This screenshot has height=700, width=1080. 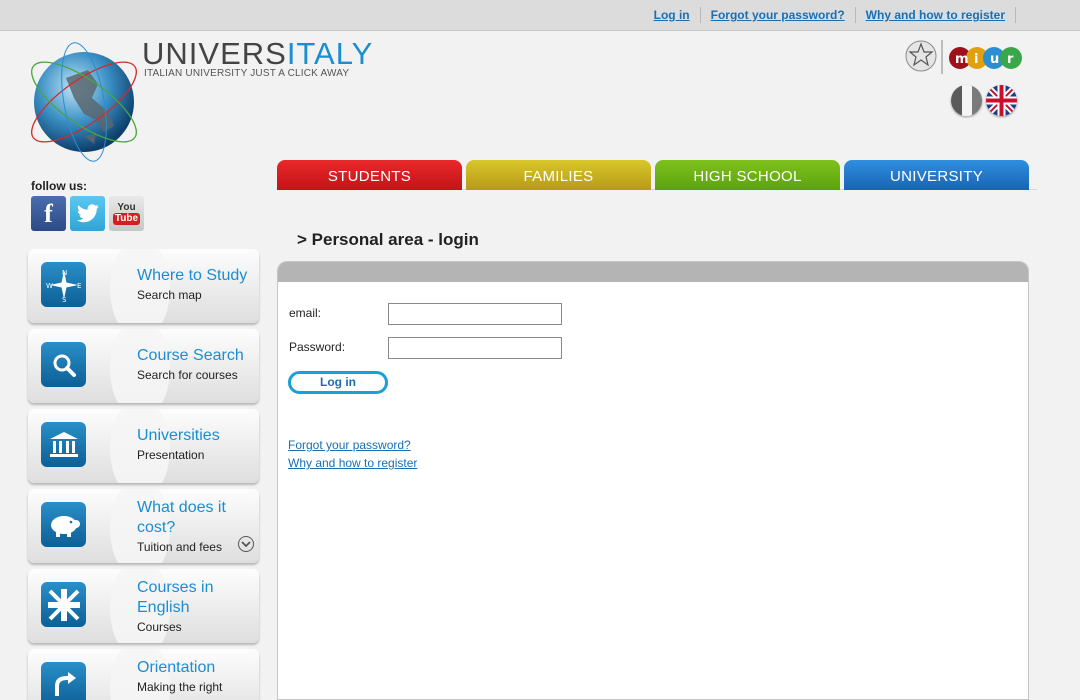 What do you see at coordinates (305, 313) in the screenshot?
I see `email-label: email:` at bounding box center [305, 313].